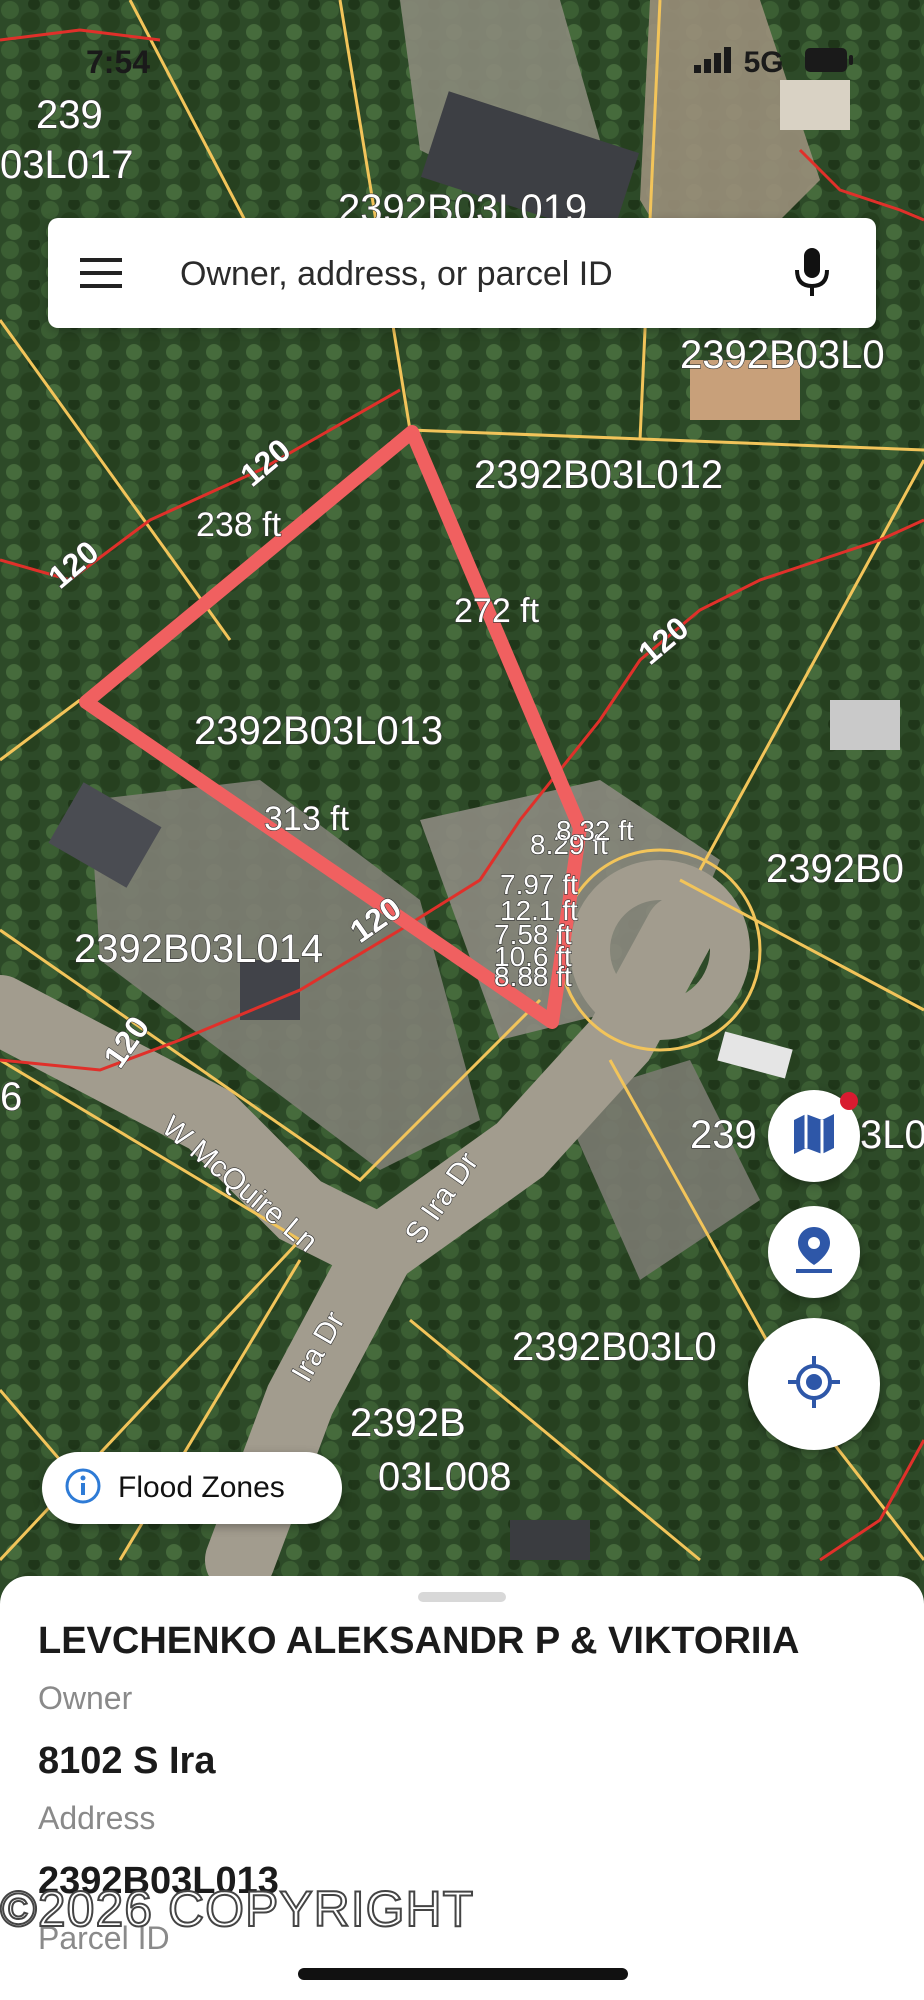 This screenshot has width=924, height=2000. Describe the element at coordinates (444, 1477) in the screenshot. I see `parcel-label: 03L008` at that location.